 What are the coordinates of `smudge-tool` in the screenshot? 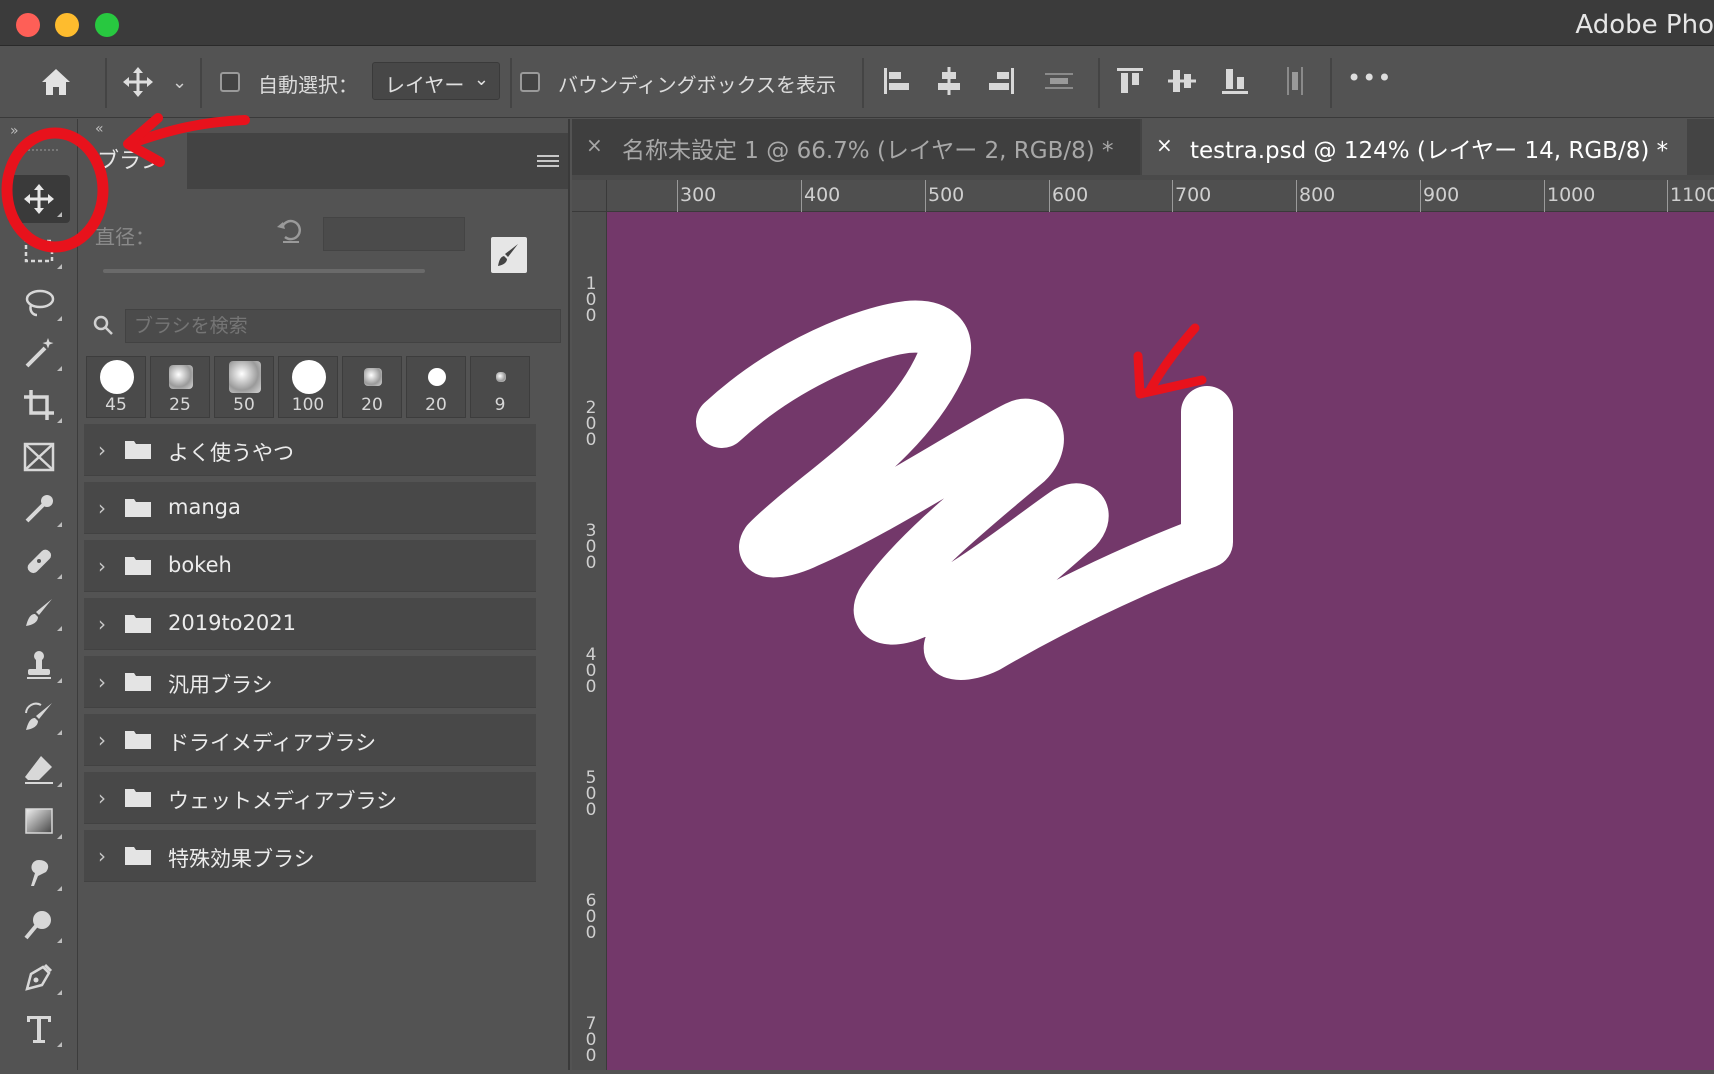 It's located at (39, 873).